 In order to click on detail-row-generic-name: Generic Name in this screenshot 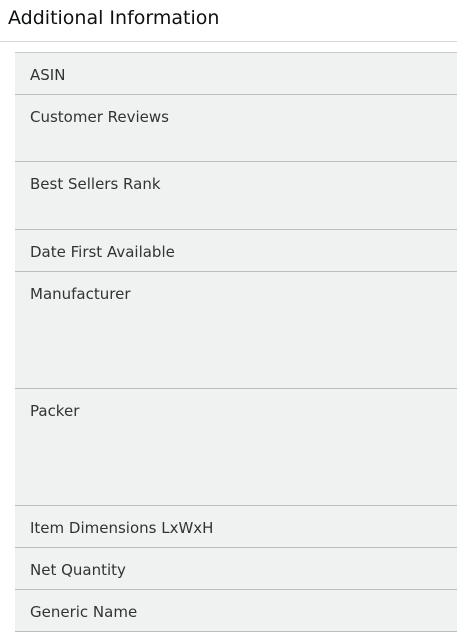, I will do `click(236, 611)`.